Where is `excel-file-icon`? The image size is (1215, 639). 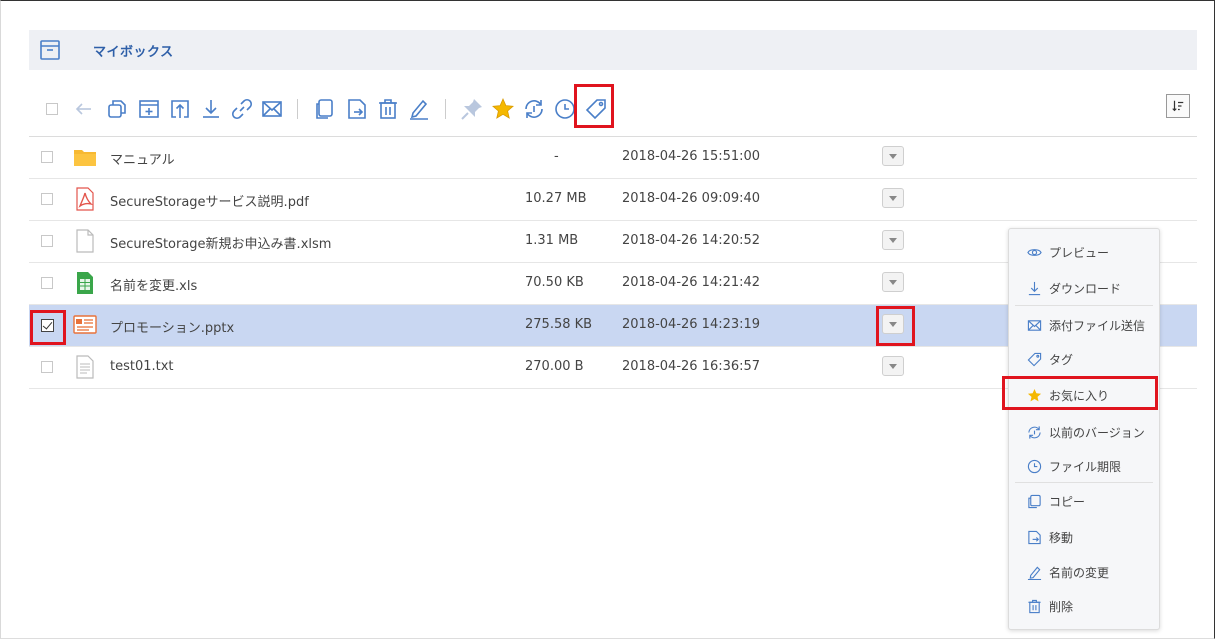 excel-file-icon is located at coordinates (85, 283).